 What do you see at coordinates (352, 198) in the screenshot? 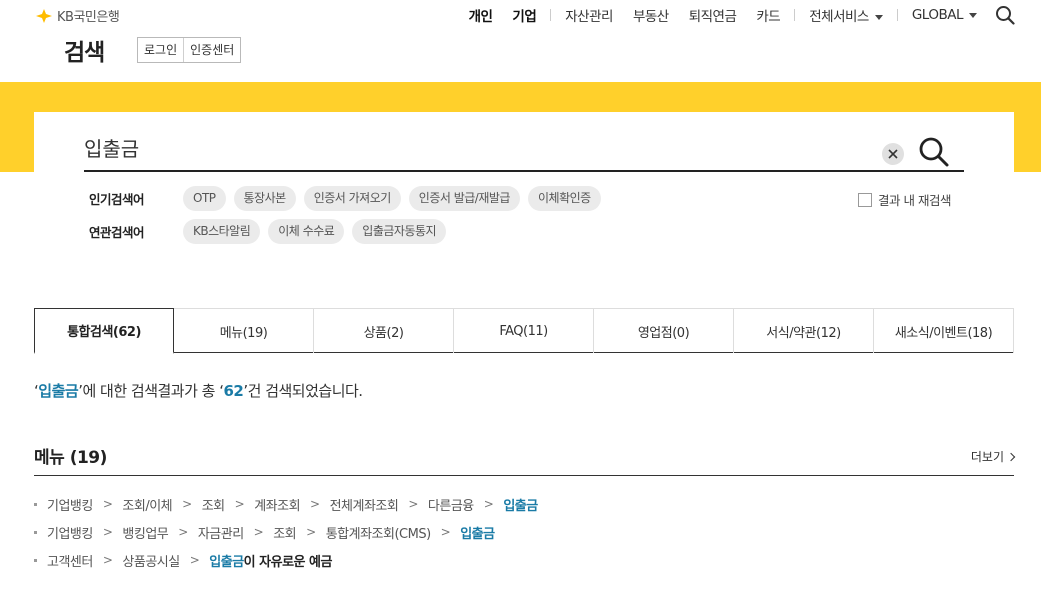
I see `keyword-chip: 인증서 가져오기` at bounding box center [352, 198].